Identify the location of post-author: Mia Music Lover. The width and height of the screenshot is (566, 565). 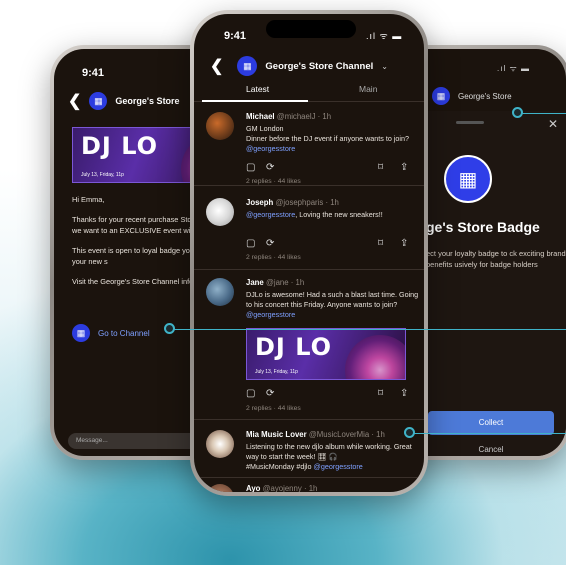
(276, 434).